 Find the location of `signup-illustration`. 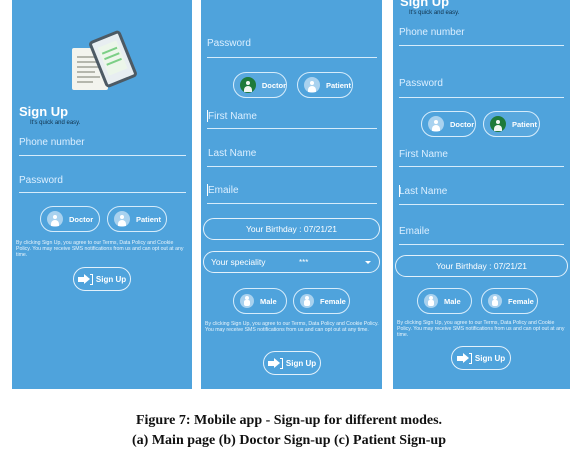

signup-illustration is located at coordinates (105, 63).